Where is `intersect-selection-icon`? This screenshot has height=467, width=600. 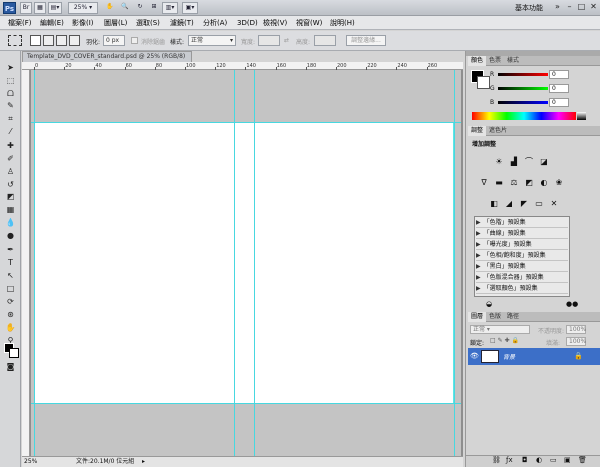
intersect-selection-icon is located at coordinates (74, 40).